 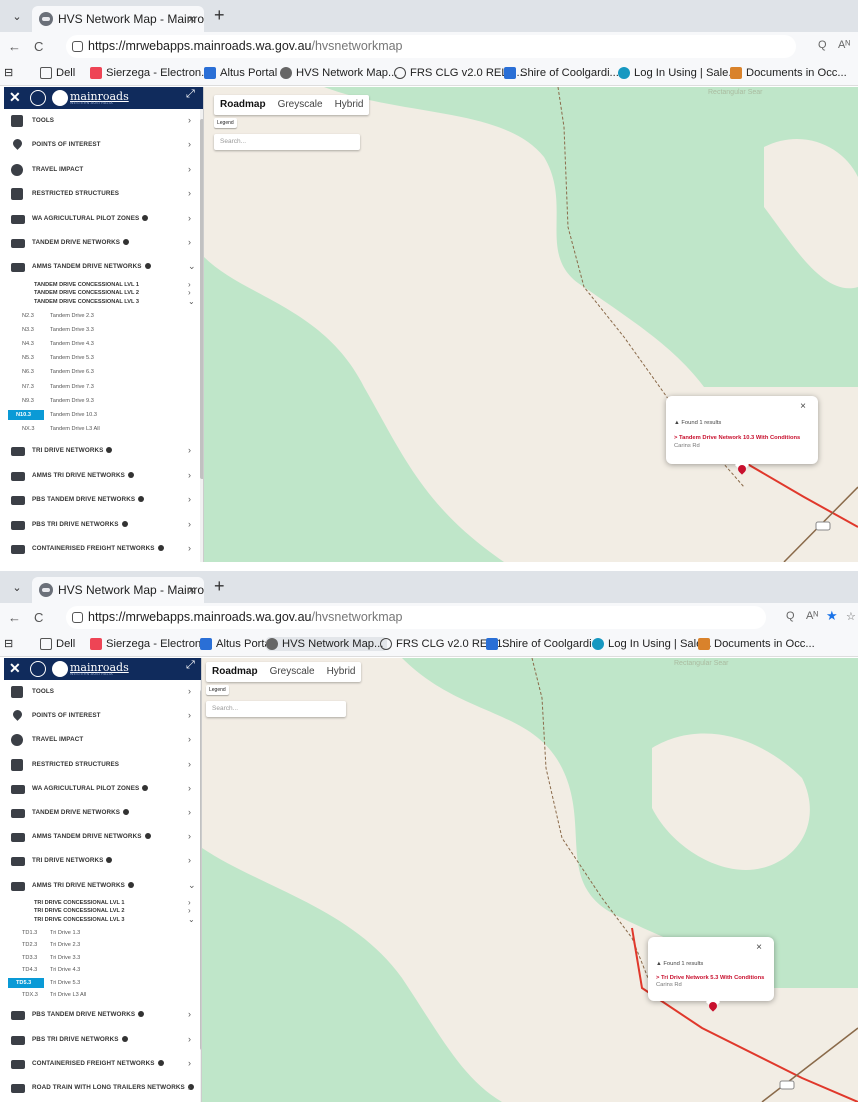 I want to click on menu-item-amms-tandem-drive-networks: AMMS TANDEM DRIVE NETWORKS ⌄, so click(x=102, y=267).